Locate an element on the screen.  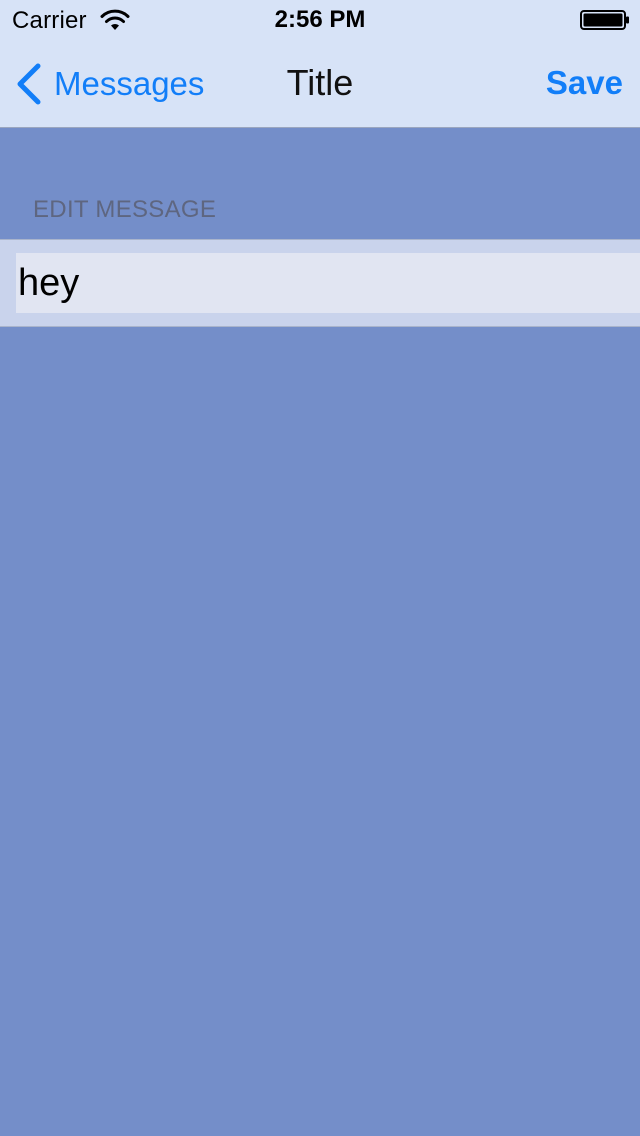
page-title: Title is located at coordinates (320, 82).